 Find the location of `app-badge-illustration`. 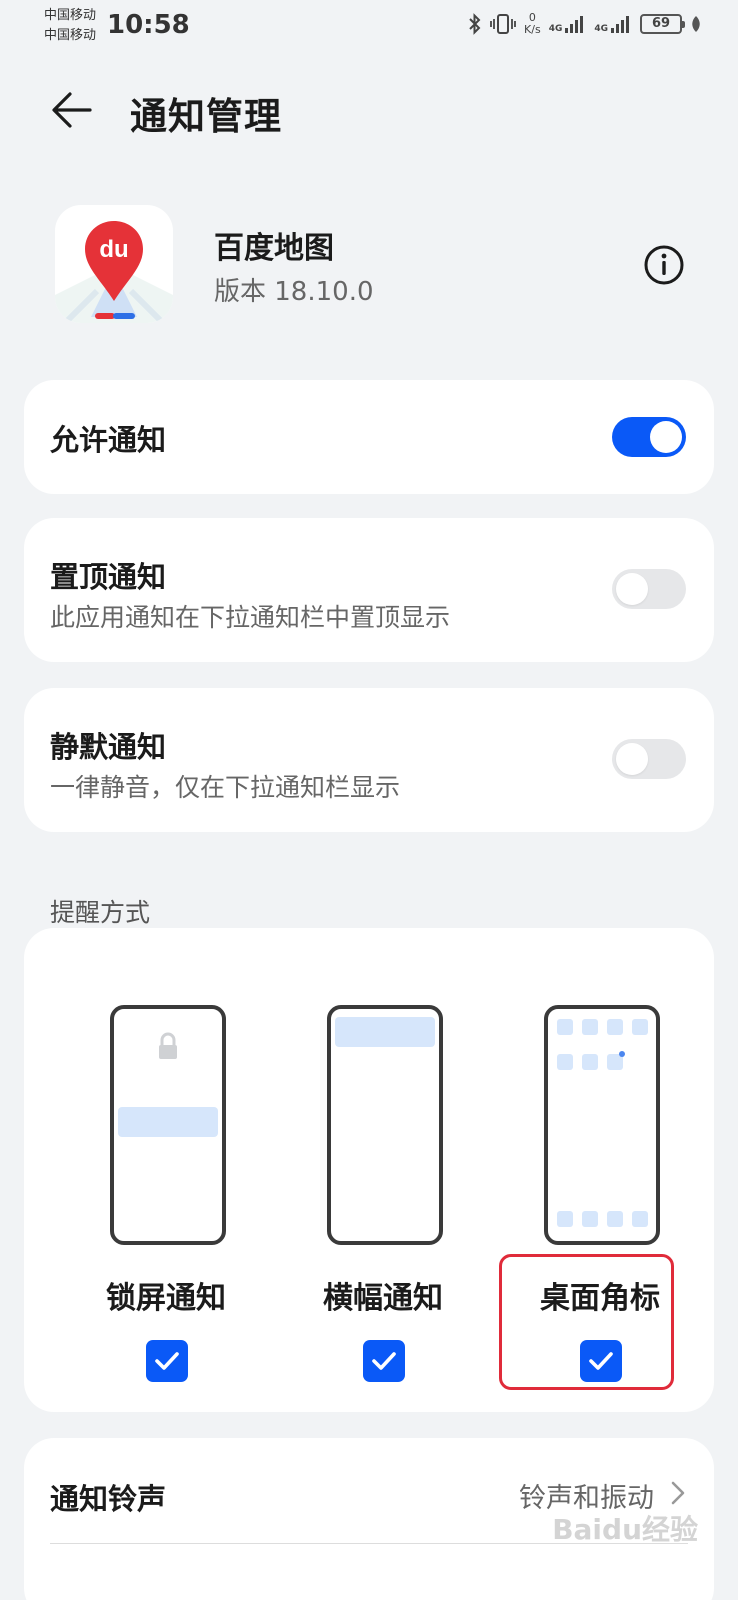

app-badge-illustration is located at coordinates (602, 1125).